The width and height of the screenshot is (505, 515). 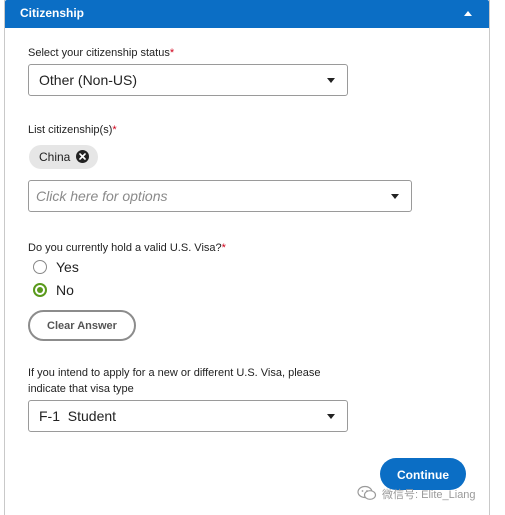 I want to click on radio-button-no, so click(x=40, y=290).